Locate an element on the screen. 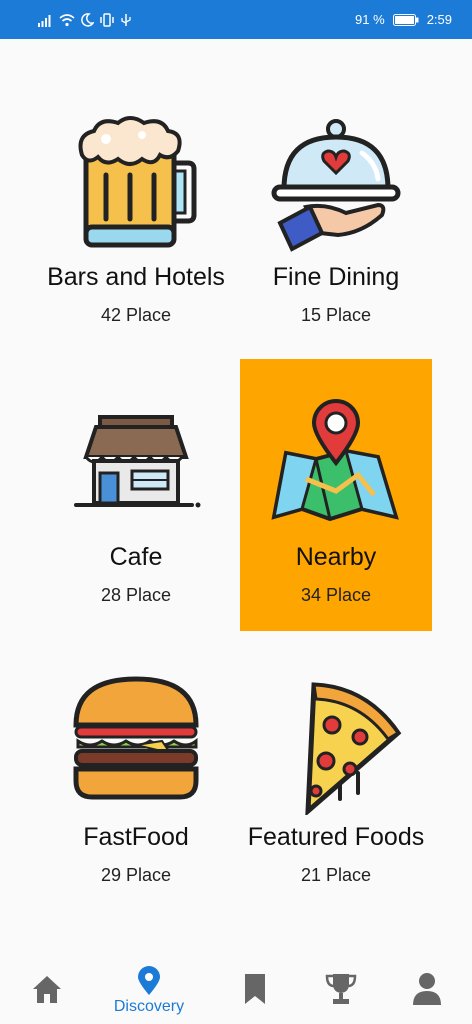 Image resolution: width=472 pixels, height=1024 pixels. cloche-icon is located at coordinates (336, 185).